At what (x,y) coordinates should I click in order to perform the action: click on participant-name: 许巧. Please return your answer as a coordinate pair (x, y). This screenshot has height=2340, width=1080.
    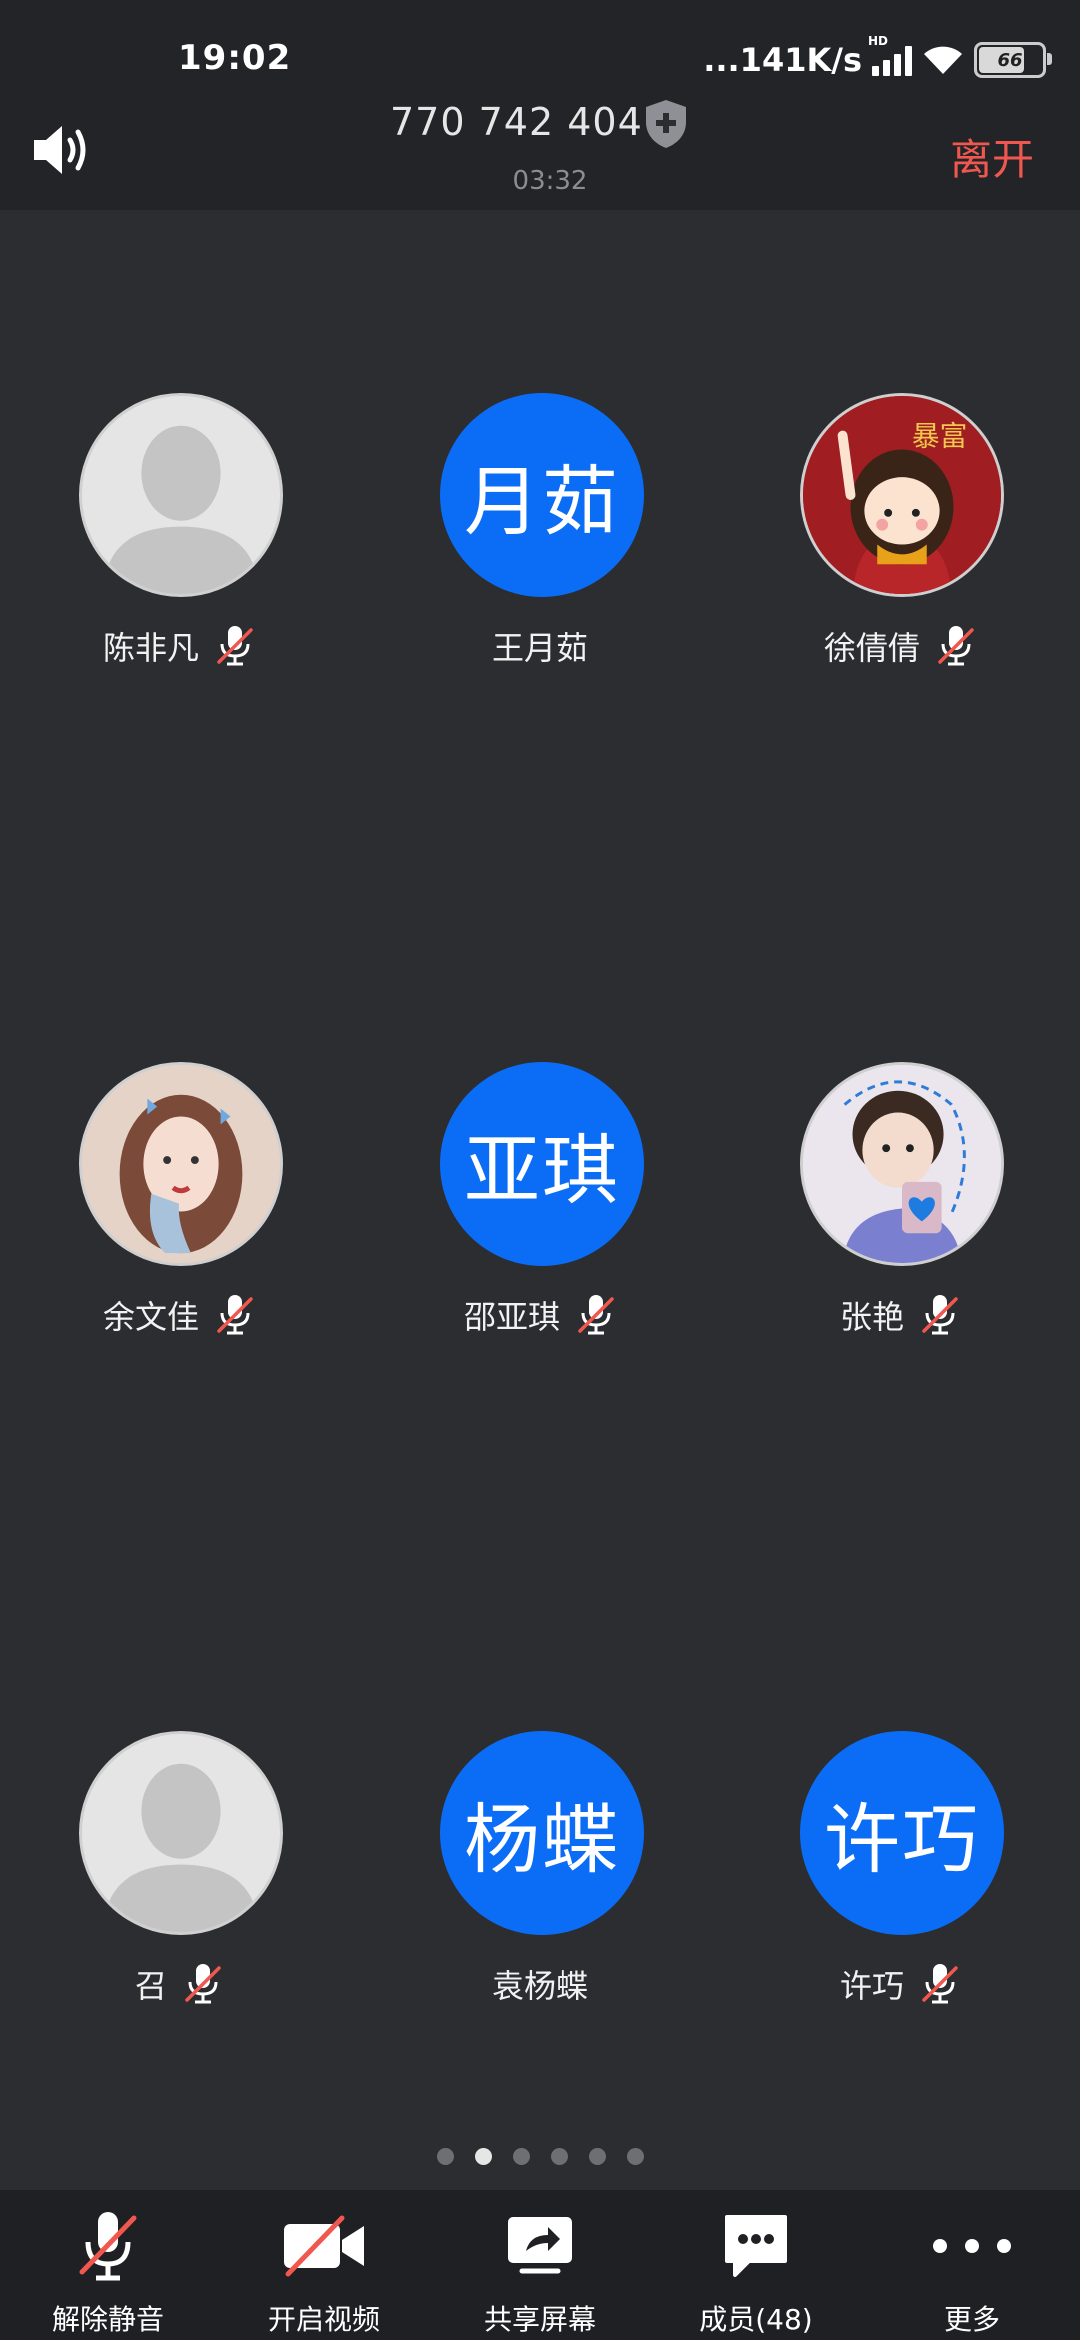
    Looking at the image, I should click on (871, 1986).